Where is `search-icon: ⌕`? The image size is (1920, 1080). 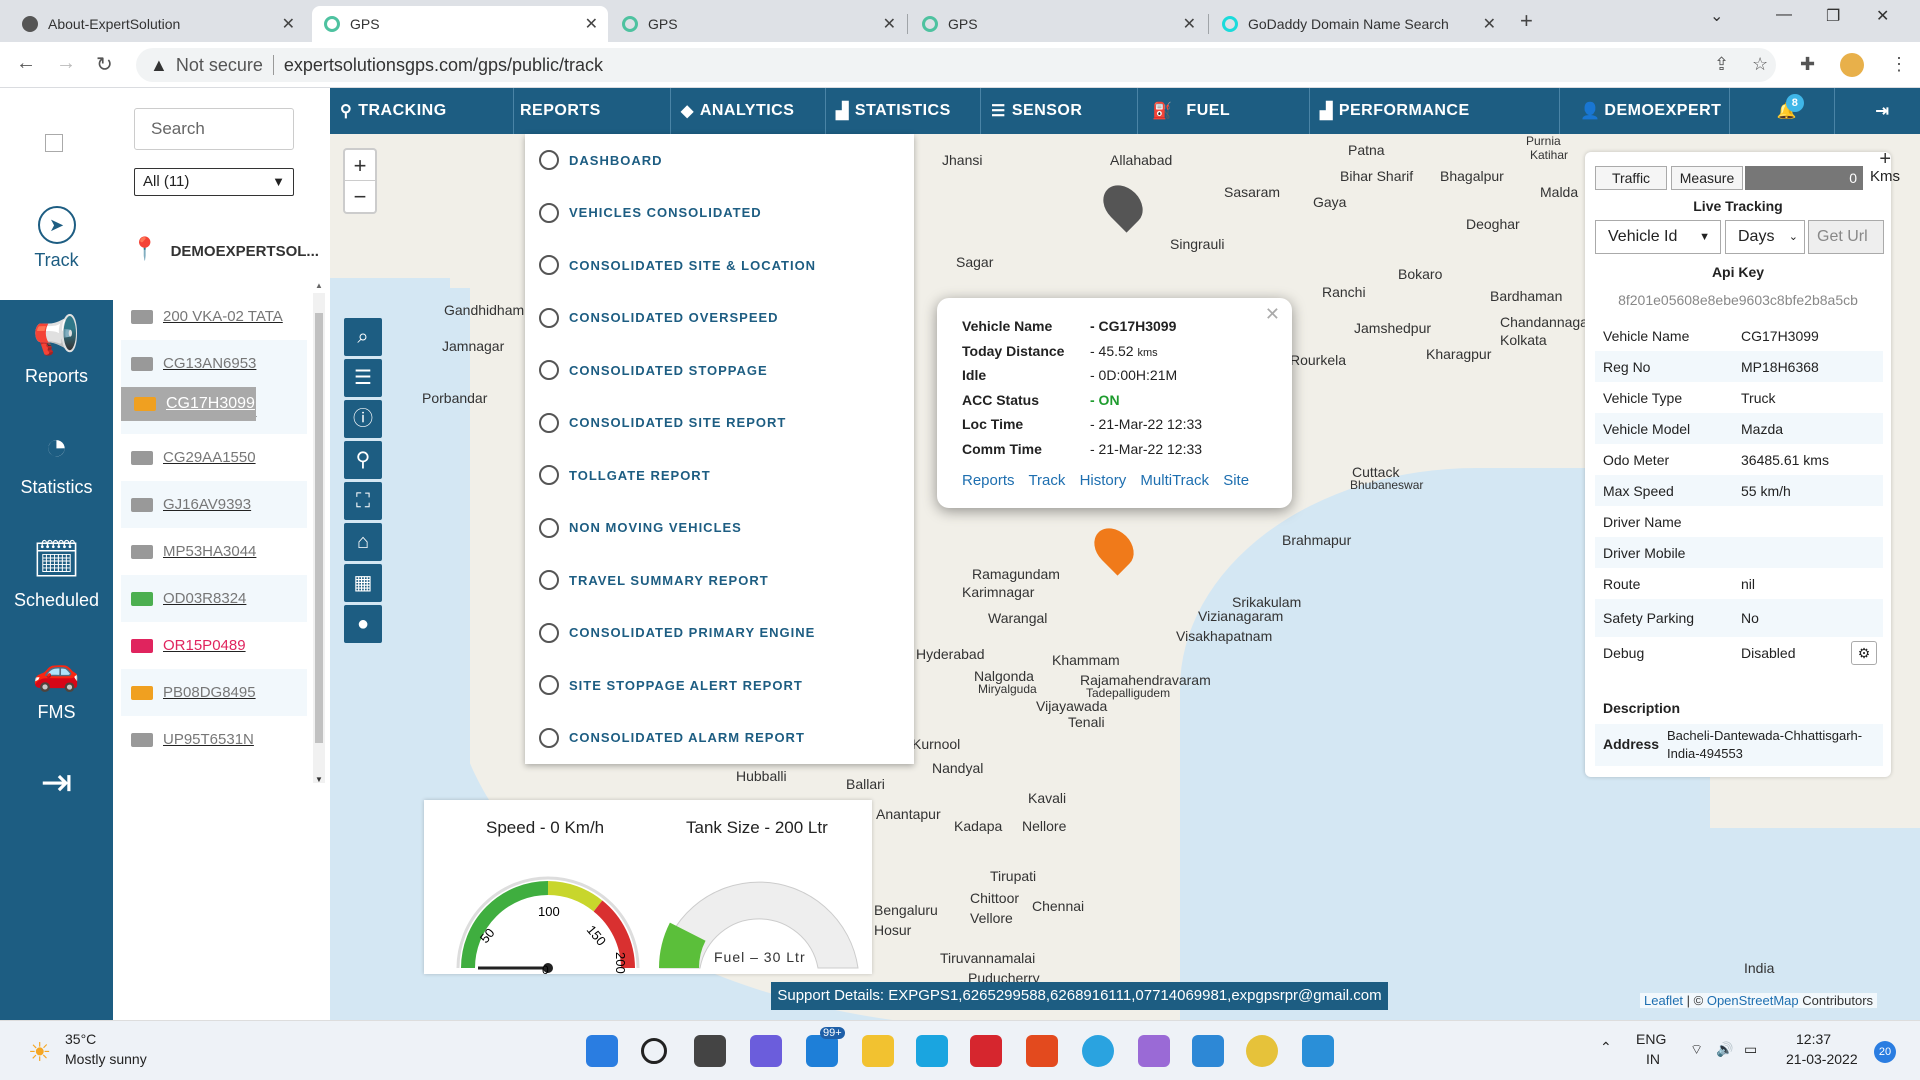
search-icon: ⌕ is located at coordinates (363, 337).